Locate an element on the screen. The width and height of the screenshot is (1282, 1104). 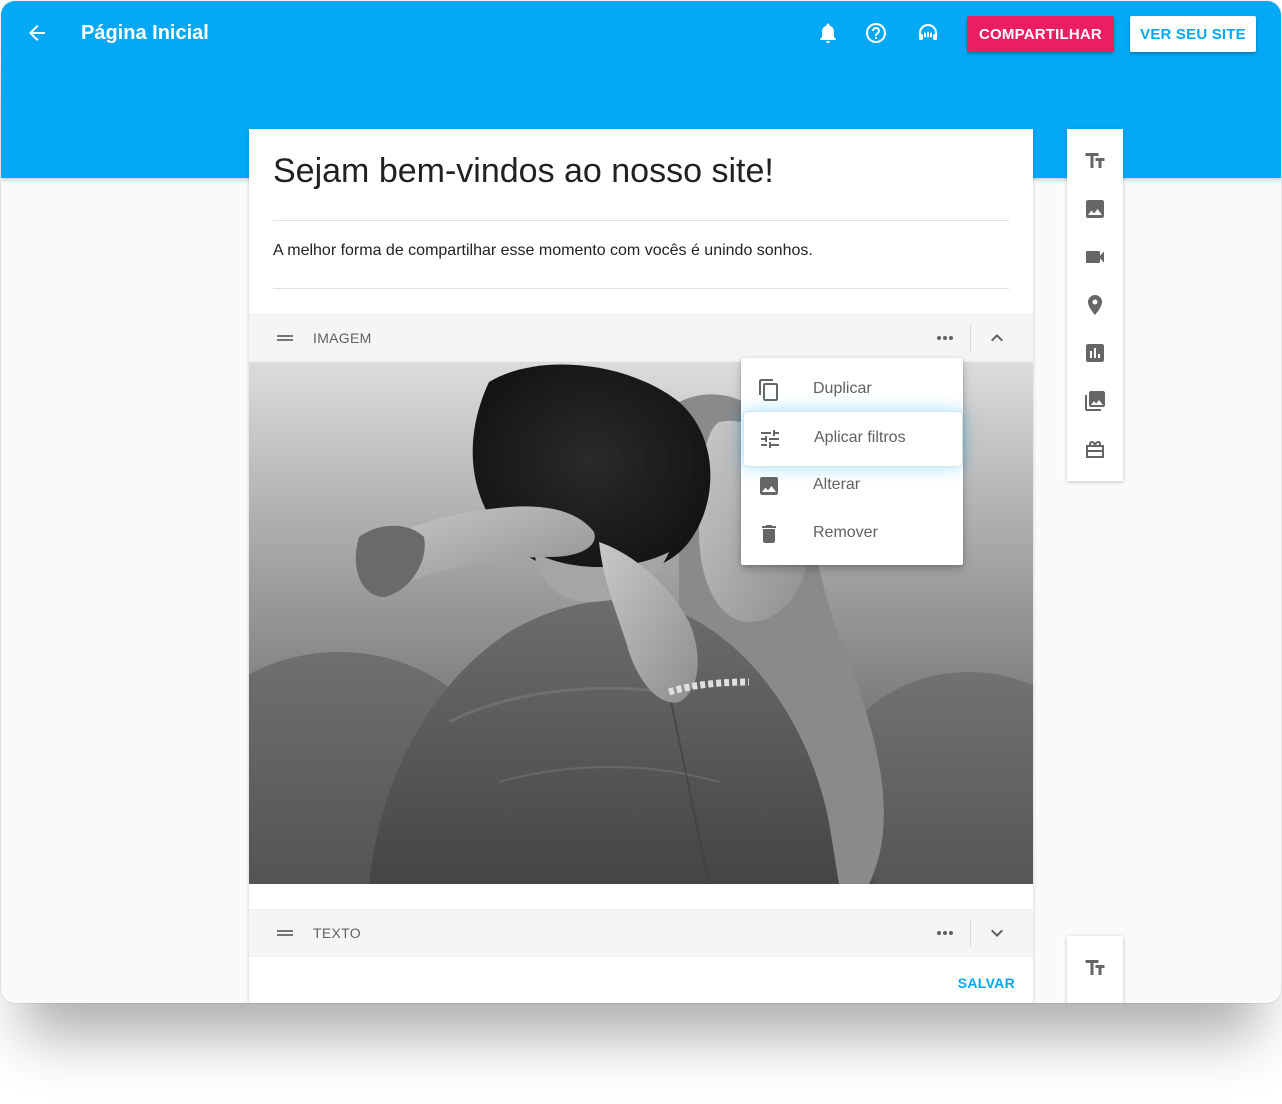
section-label: IMAGEM is located at coordinates (342, 338).